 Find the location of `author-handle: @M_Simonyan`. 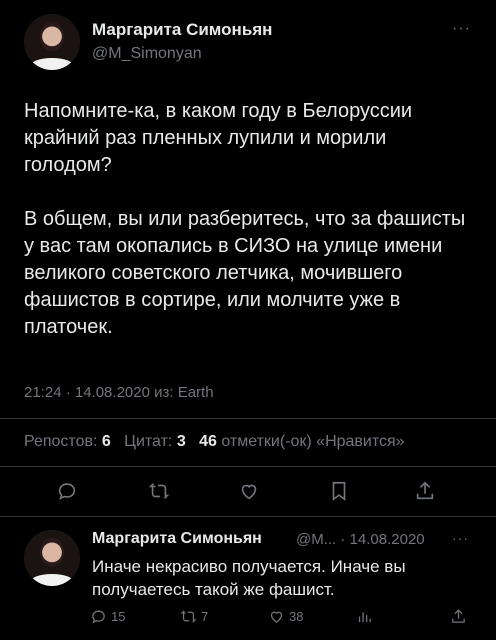

author-handle: @M_Simonyan is located at coordinates (147, 54).